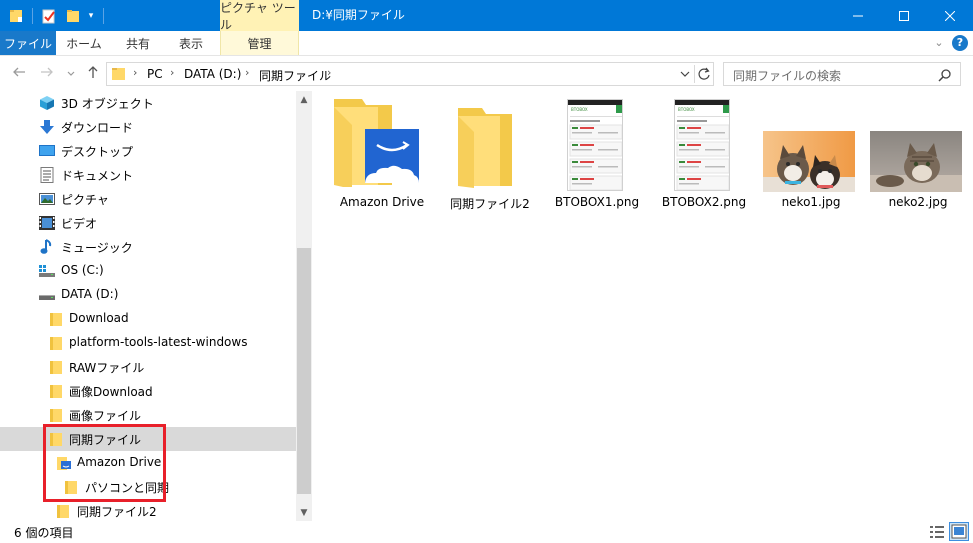 This screenshot has height=543, width=973. Describe the element at coordinates (148, 295) in the screenshot. I see `nav-item-drive-d: DATA (D:)` at that location.